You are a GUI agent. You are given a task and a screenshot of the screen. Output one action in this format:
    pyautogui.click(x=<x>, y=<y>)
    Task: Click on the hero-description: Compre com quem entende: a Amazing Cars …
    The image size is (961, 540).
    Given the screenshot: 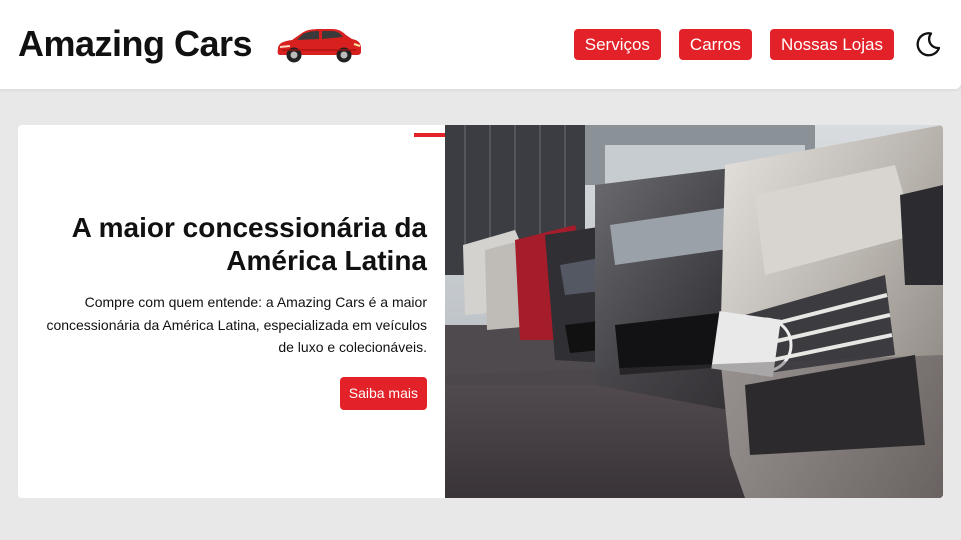 What is the action you would take?
    pyautogui.click(x=236, y=324)
    